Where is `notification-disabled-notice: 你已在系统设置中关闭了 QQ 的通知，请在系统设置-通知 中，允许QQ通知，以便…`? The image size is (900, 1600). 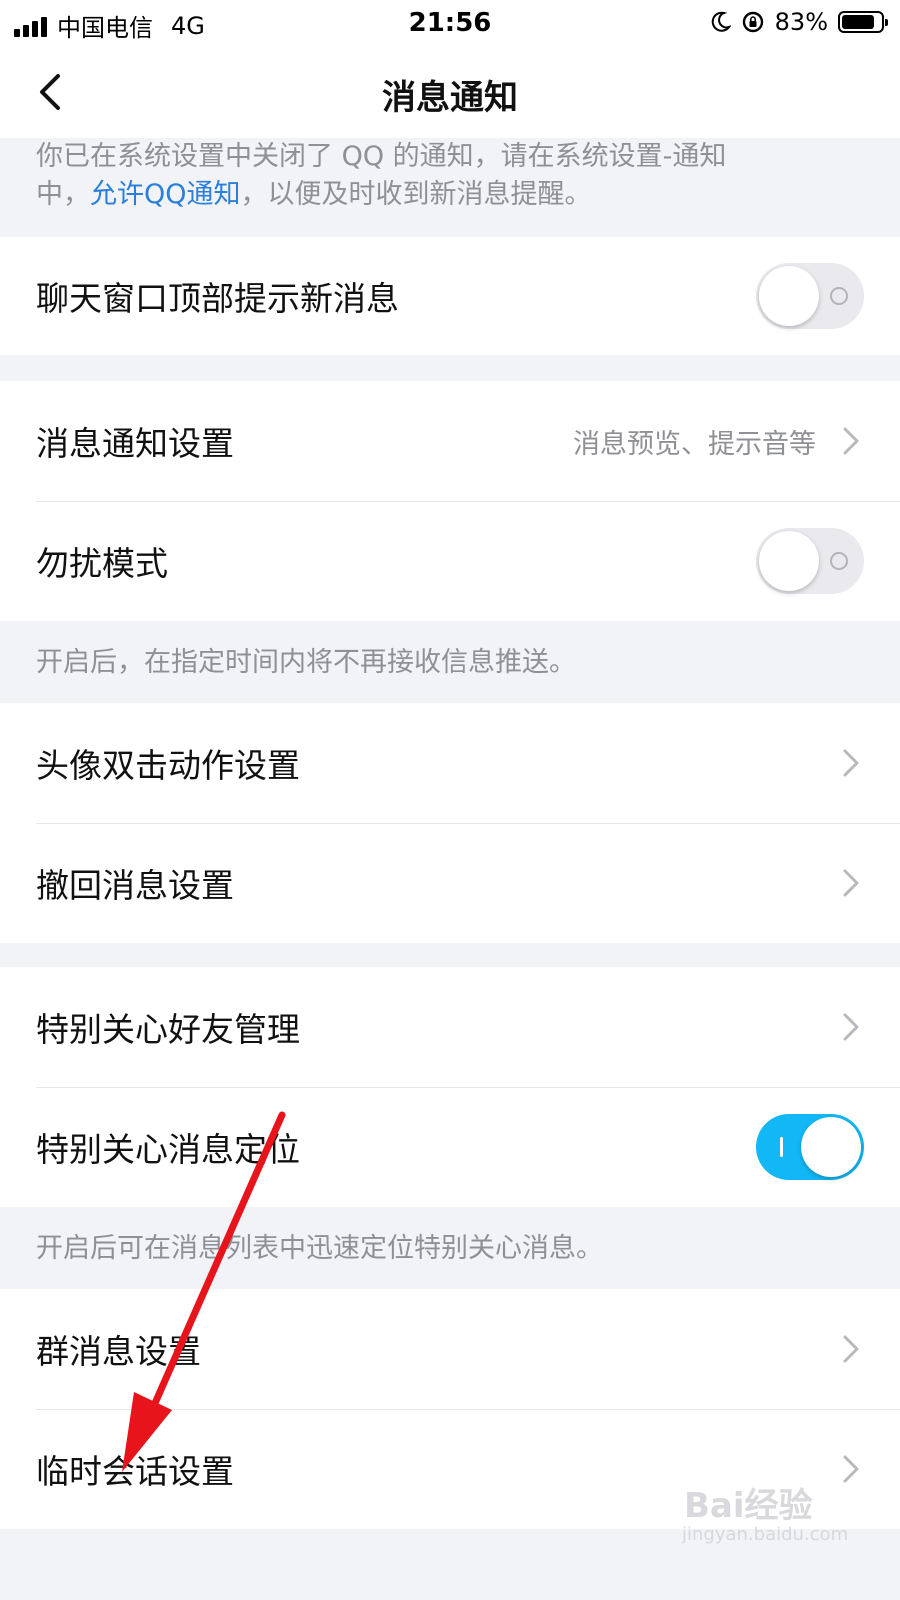 notification-disabled-notice: 你已在系统设置中关闭了 QQ 的通知，请在系统设置-通知 中，允许QQ通知，以便… is located at coordinates (450, 189).